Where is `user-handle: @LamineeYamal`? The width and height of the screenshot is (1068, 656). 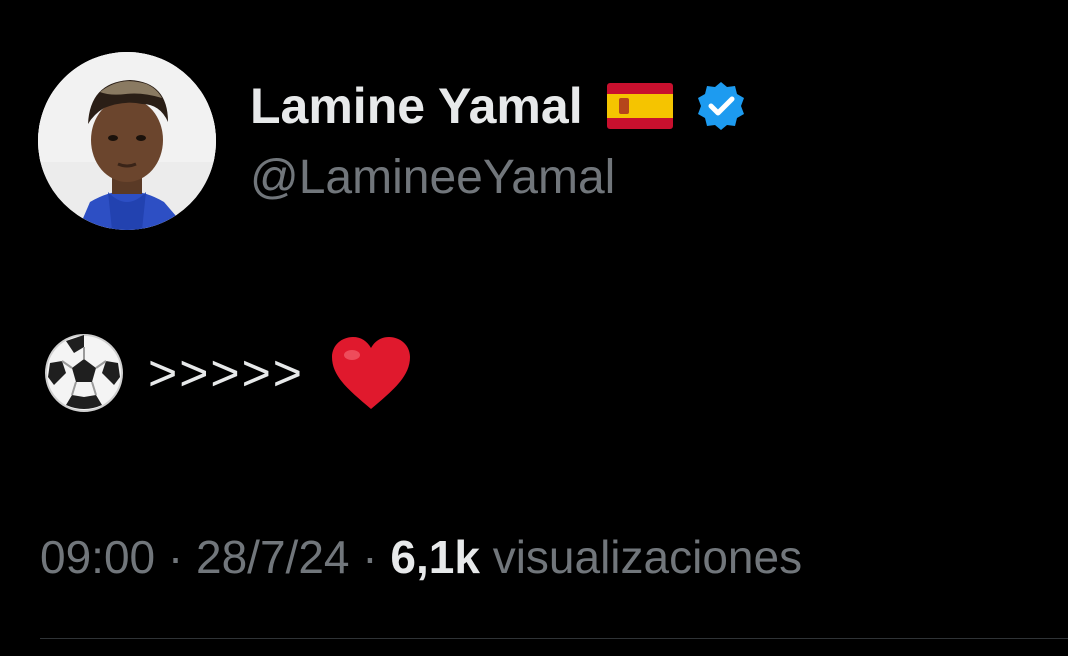
user-handle: @LamineeYamal is located at coordinates (432, 177).